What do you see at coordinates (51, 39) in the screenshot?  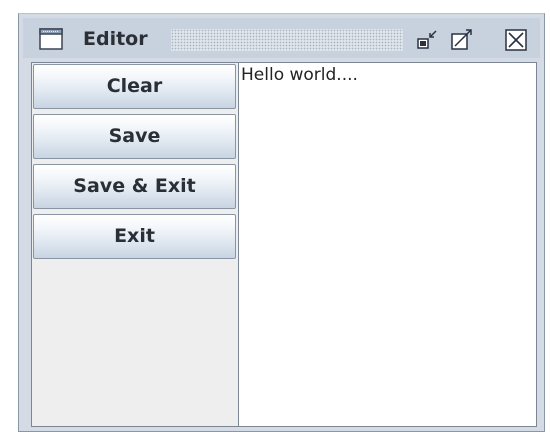 I see `window-icon` at bounding box center [51, 39].